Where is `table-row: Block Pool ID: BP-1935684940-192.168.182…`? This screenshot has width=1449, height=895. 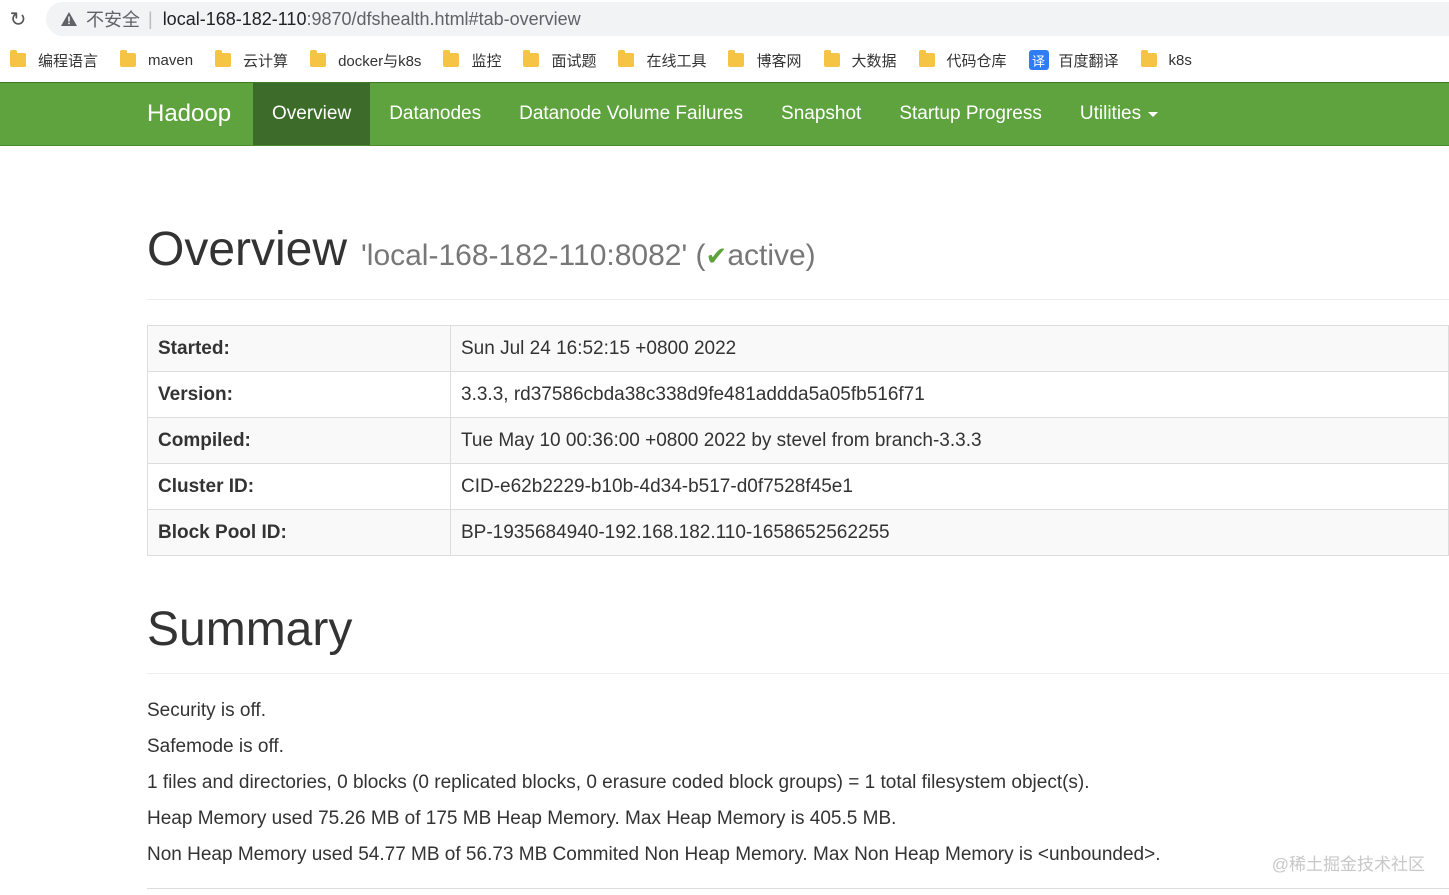 table-row: Block Pool ID: BP-1935684940-192.168.182… is located at coordinates (798, 532).